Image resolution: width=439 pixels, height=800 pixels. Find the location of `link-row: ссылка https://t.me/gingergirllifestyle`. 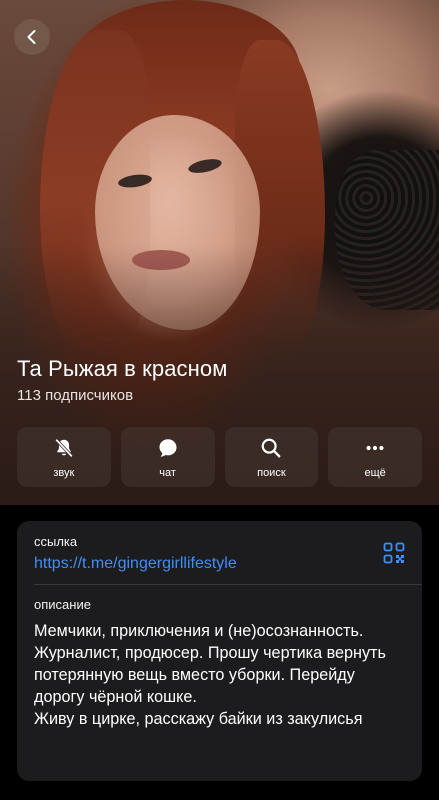

link-row: ссылка https://t.me/gingergirllifestyle is located at coordinates (224, 553).